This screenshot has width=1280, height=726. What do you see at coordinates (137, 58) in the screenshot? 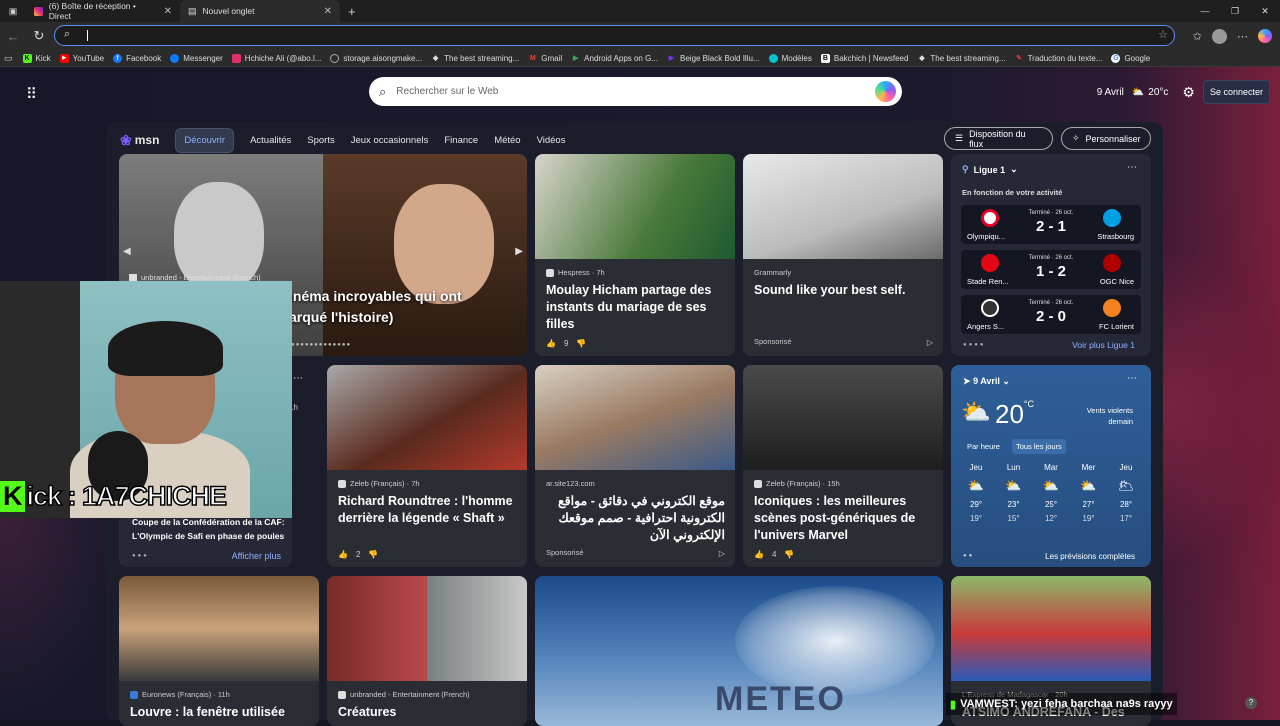
I see `bookmark-facebook: f Facebook` at bounding box center [137, 58].